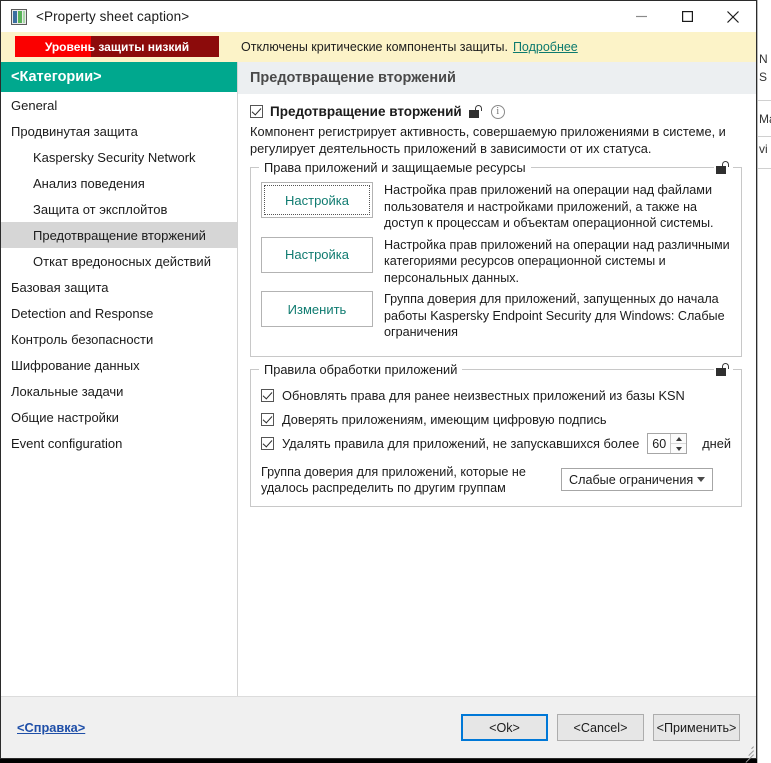 The image size is (771, 763). Describe the element at coordinates (51, 727) in the screenshot. I see `help-link: <Справка>` at that location.